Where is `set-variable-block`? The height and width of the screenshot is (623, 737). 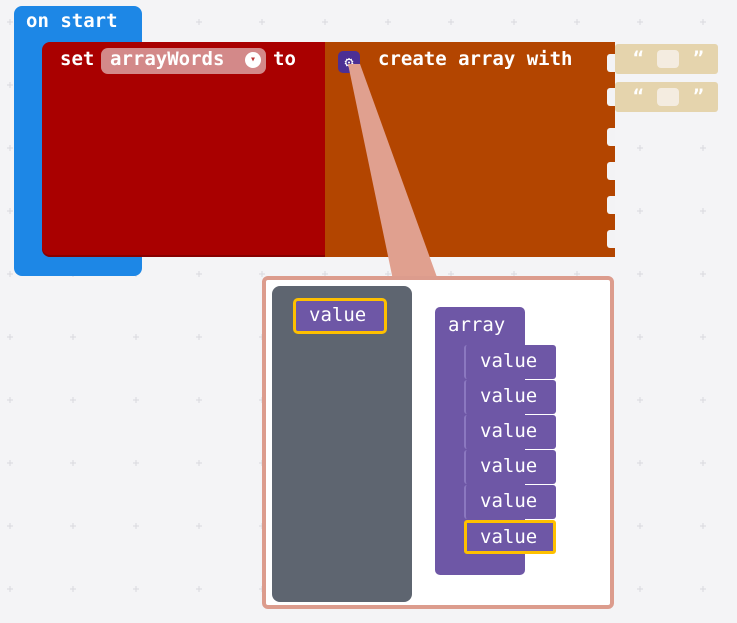
set-variable-block is located at coordinates (183, 149).